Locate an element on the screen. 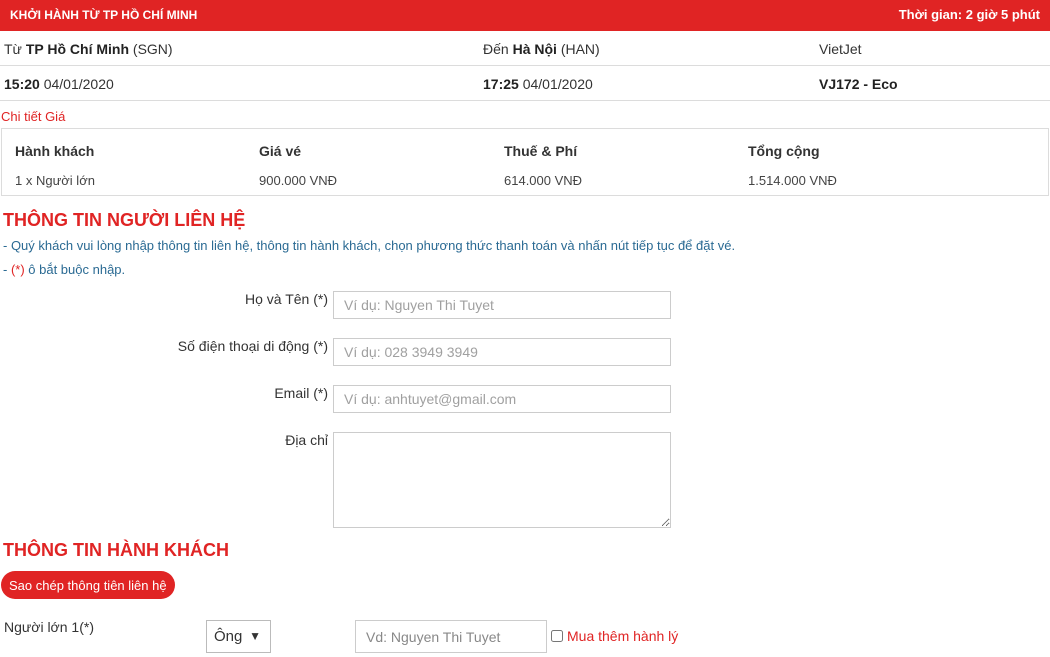 This screenshot has height=657, width=1050. flight-code: VJ172 - Eco is located at coordinates (858, 84).